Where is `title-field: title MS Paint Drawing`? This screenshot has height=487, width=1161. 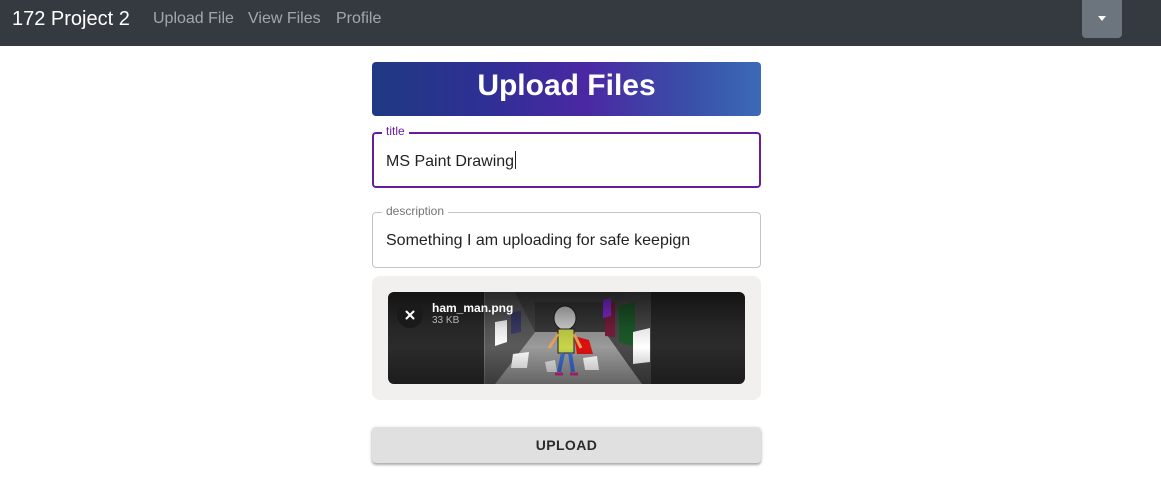 title-field: title MS Paint Drawing is located at coordinates (566, 156).